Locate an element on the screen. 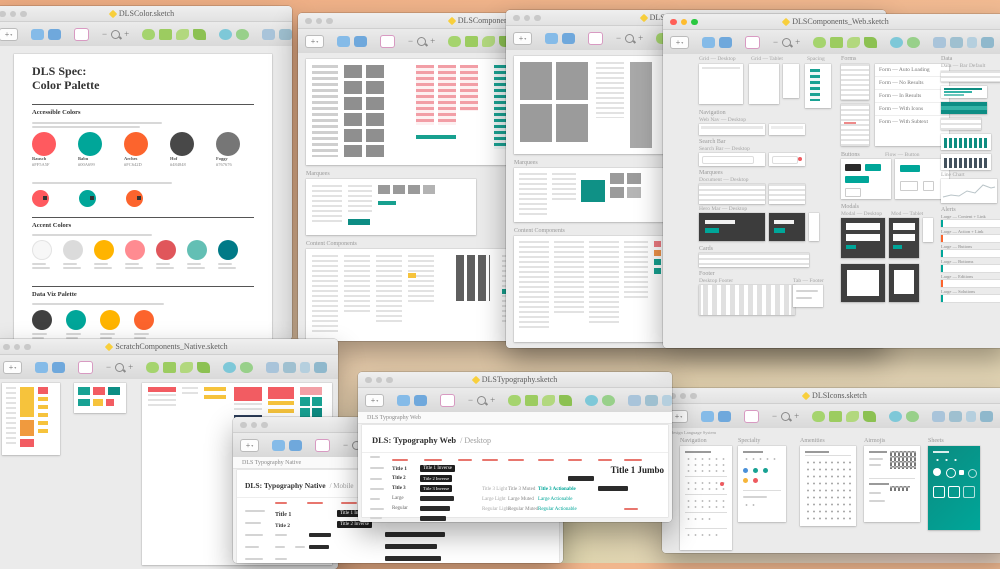  specialty-icons-artboard is located at coordinates (762, 484).